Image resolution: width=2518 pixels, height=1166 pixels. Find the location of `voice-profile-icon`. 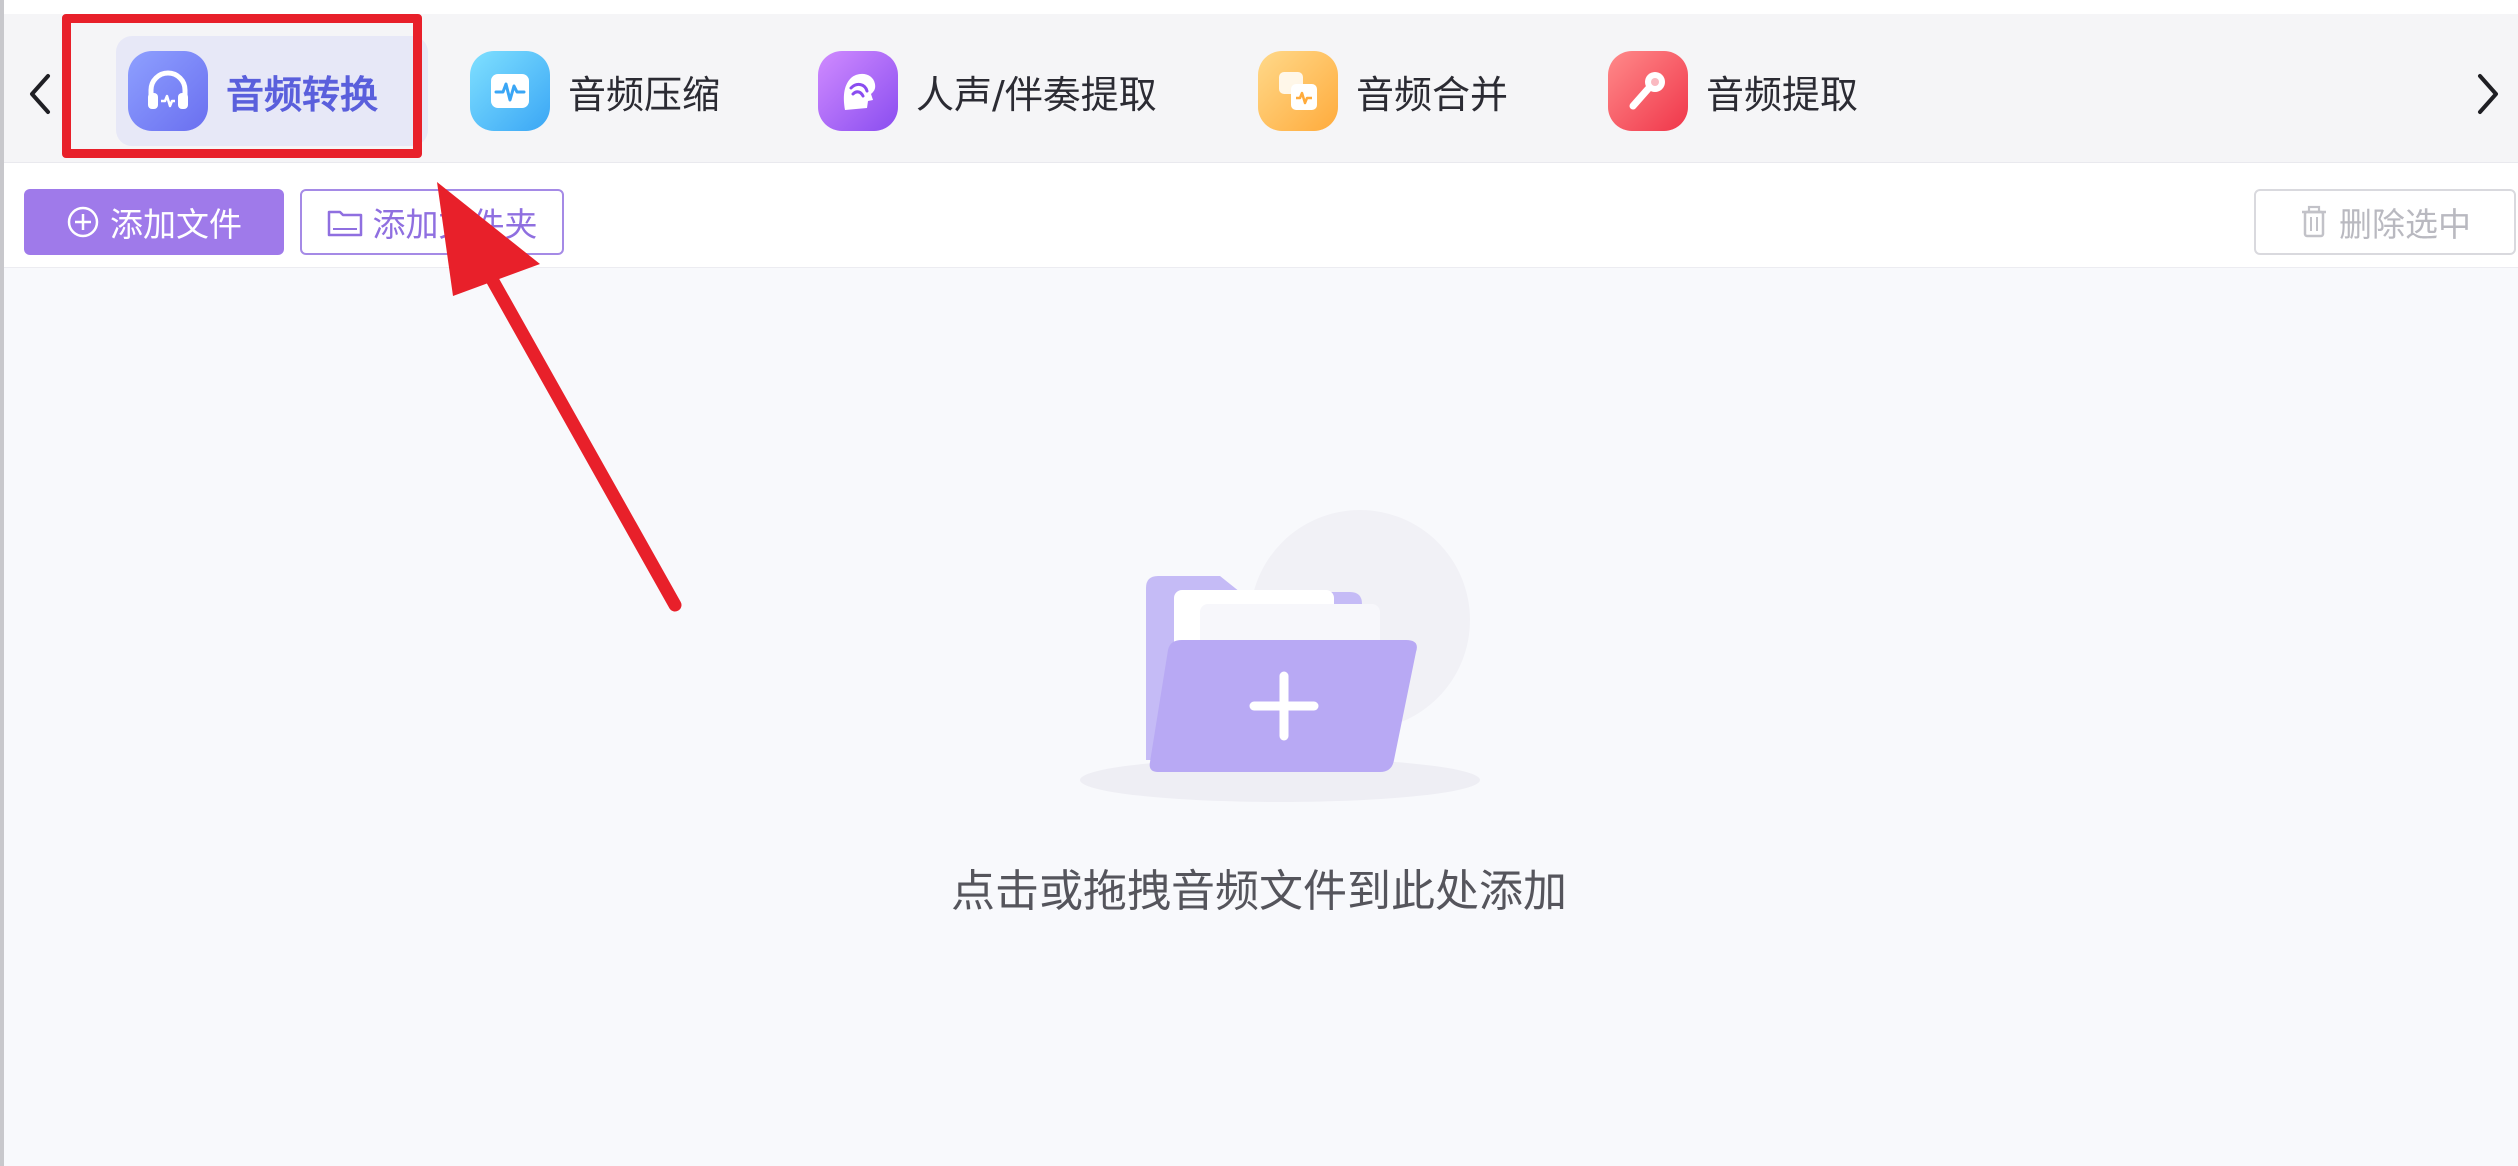

voice-profile-icon is located at coordinates (858, 91).